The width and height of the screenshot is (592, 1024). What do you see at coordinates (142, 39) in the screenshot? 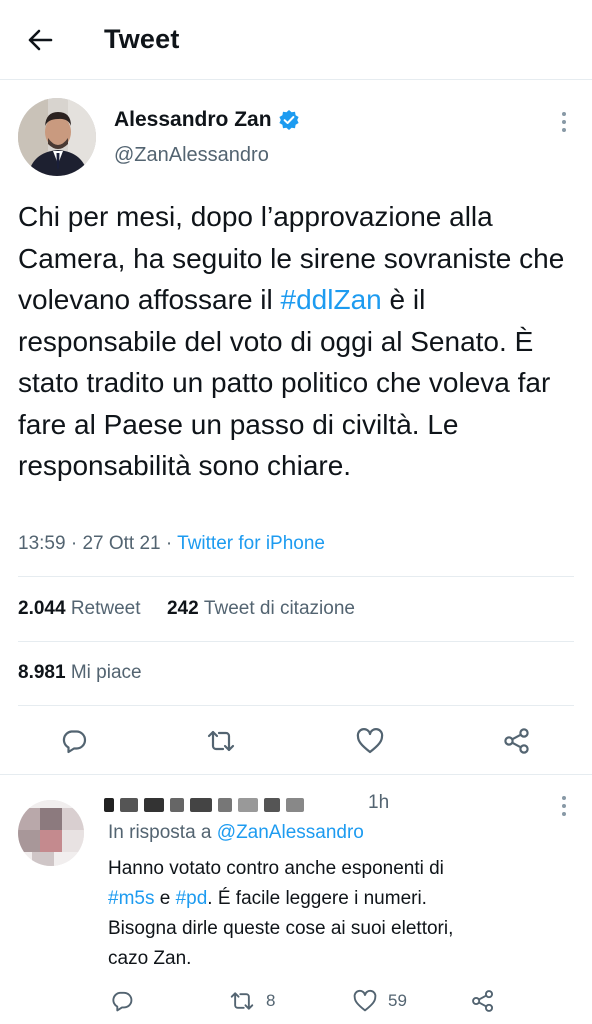
I see `page-title: Tweet` at bounding box center [142, 39].